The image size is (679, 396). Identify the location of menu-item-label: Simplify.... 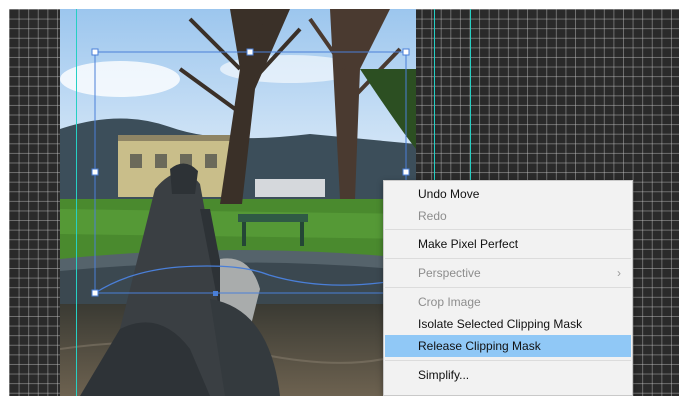
(444, 375).